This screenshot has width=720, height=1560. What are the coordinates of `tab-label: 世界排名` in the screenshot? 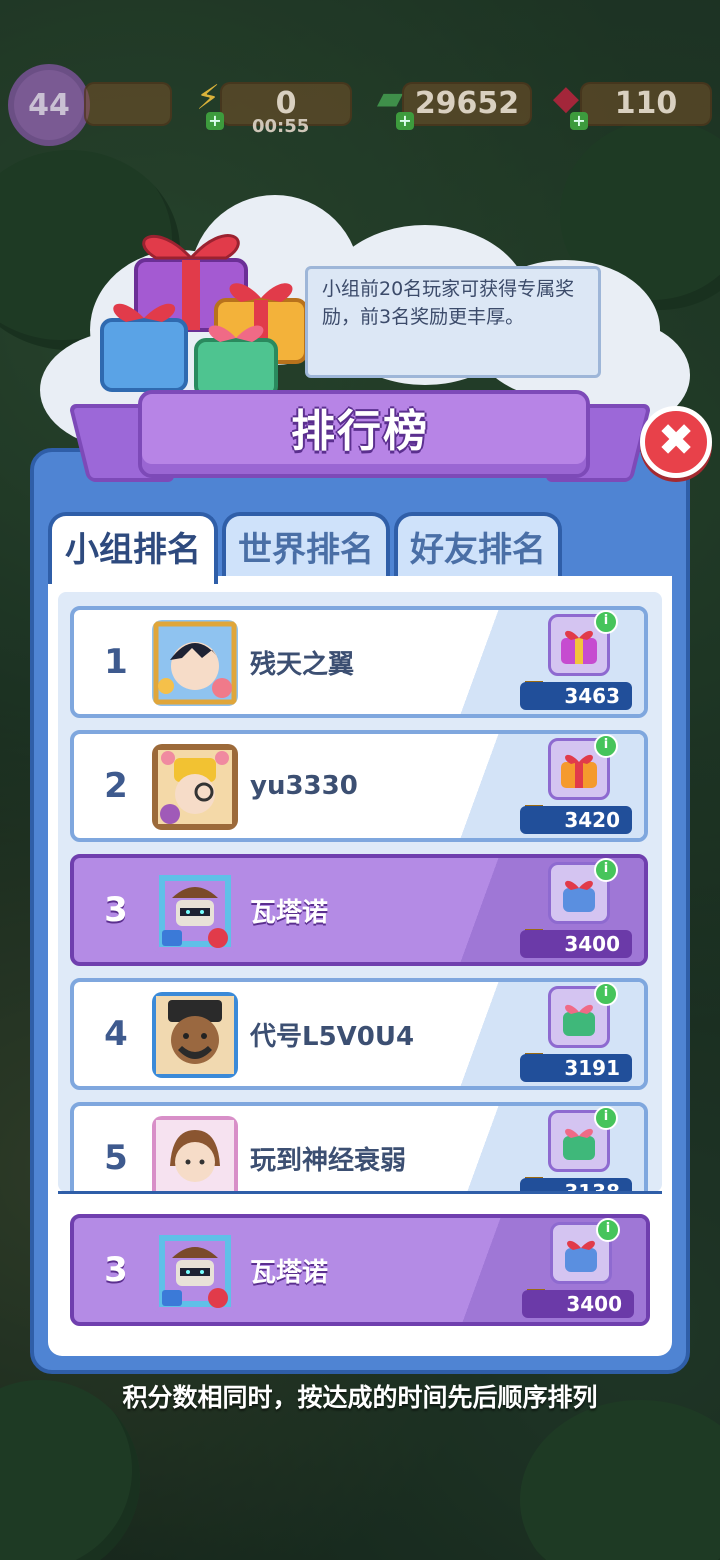 It's located at (306, 550).